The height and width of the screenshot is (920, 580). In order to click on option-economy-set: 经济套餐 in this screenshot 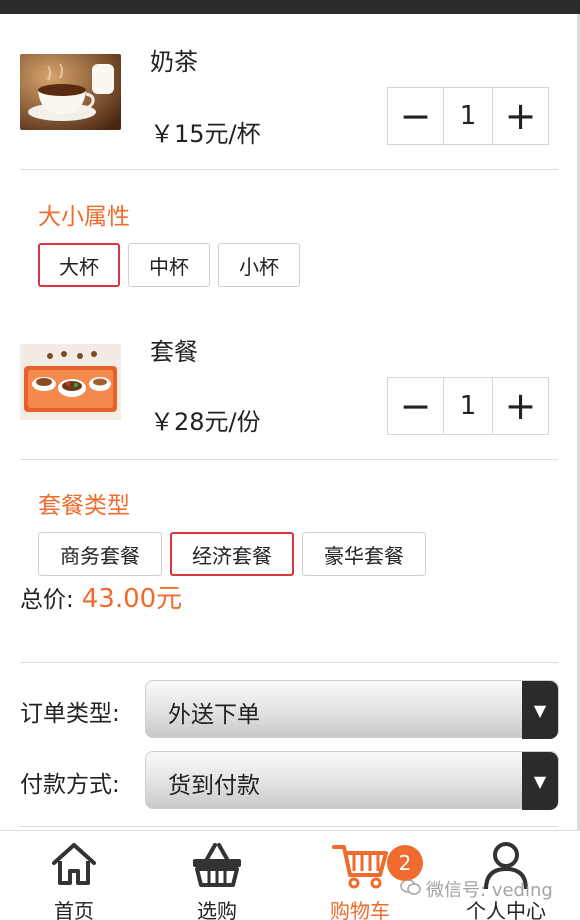, I will do `click(232, 554)`.